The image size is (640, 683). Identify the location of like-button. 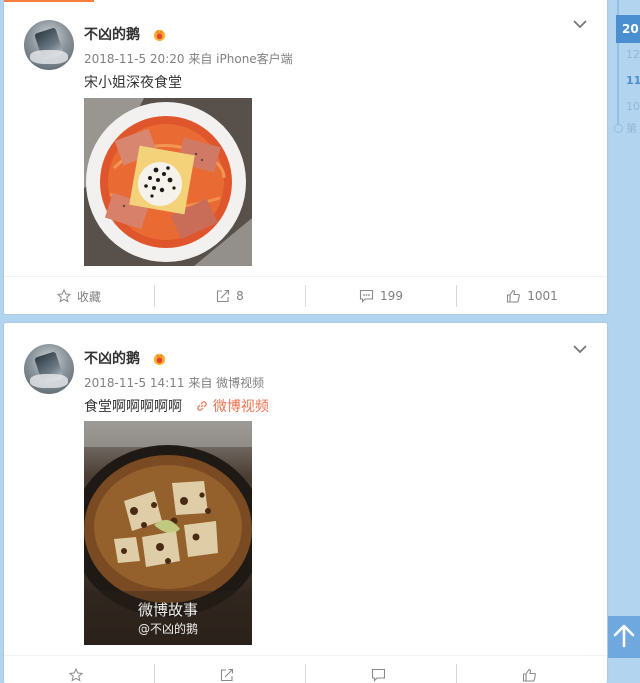
(532, 673).